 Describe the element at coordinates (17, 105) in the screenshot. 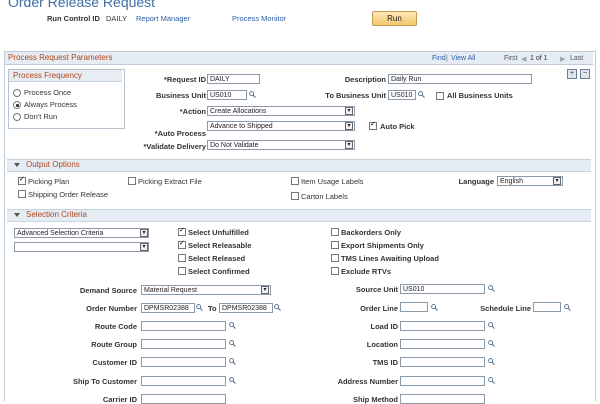

I see `radio-always-process` at that location.